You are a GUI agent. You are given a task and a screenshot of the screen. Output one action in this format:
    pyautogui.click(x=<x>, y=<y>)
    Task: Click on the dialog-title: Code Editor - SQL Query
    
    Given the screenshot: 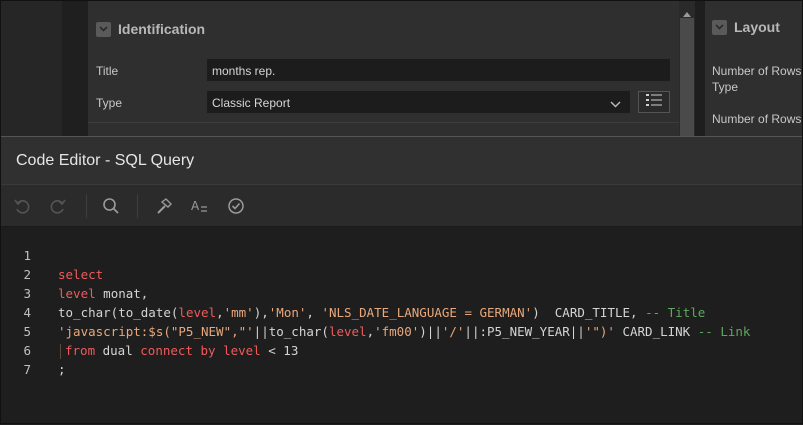 What is the action you would take?
    pyautogui.click(x=105, y=160)
    